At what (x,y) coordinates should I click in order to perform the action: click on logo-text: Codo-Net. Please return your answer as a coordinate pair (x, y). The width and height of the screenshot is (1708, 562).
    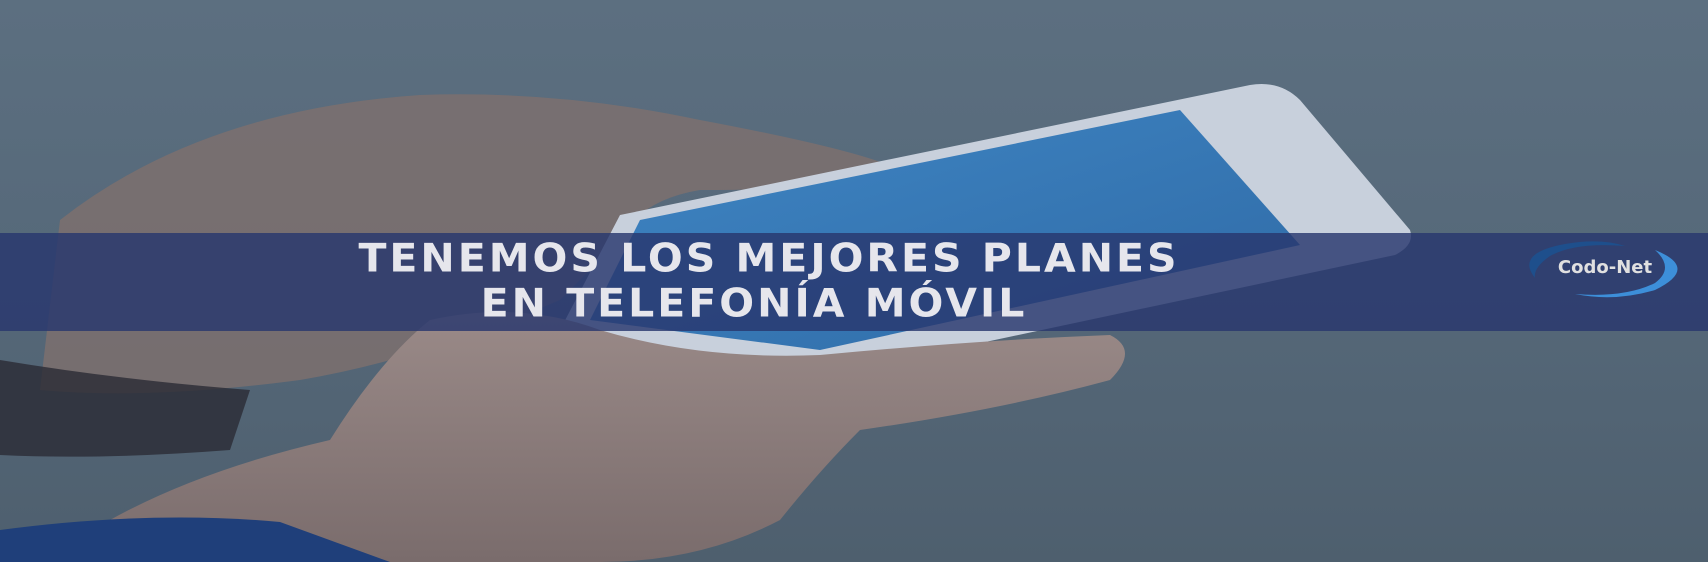
    Looking at the image, I should click on (1605, 267).